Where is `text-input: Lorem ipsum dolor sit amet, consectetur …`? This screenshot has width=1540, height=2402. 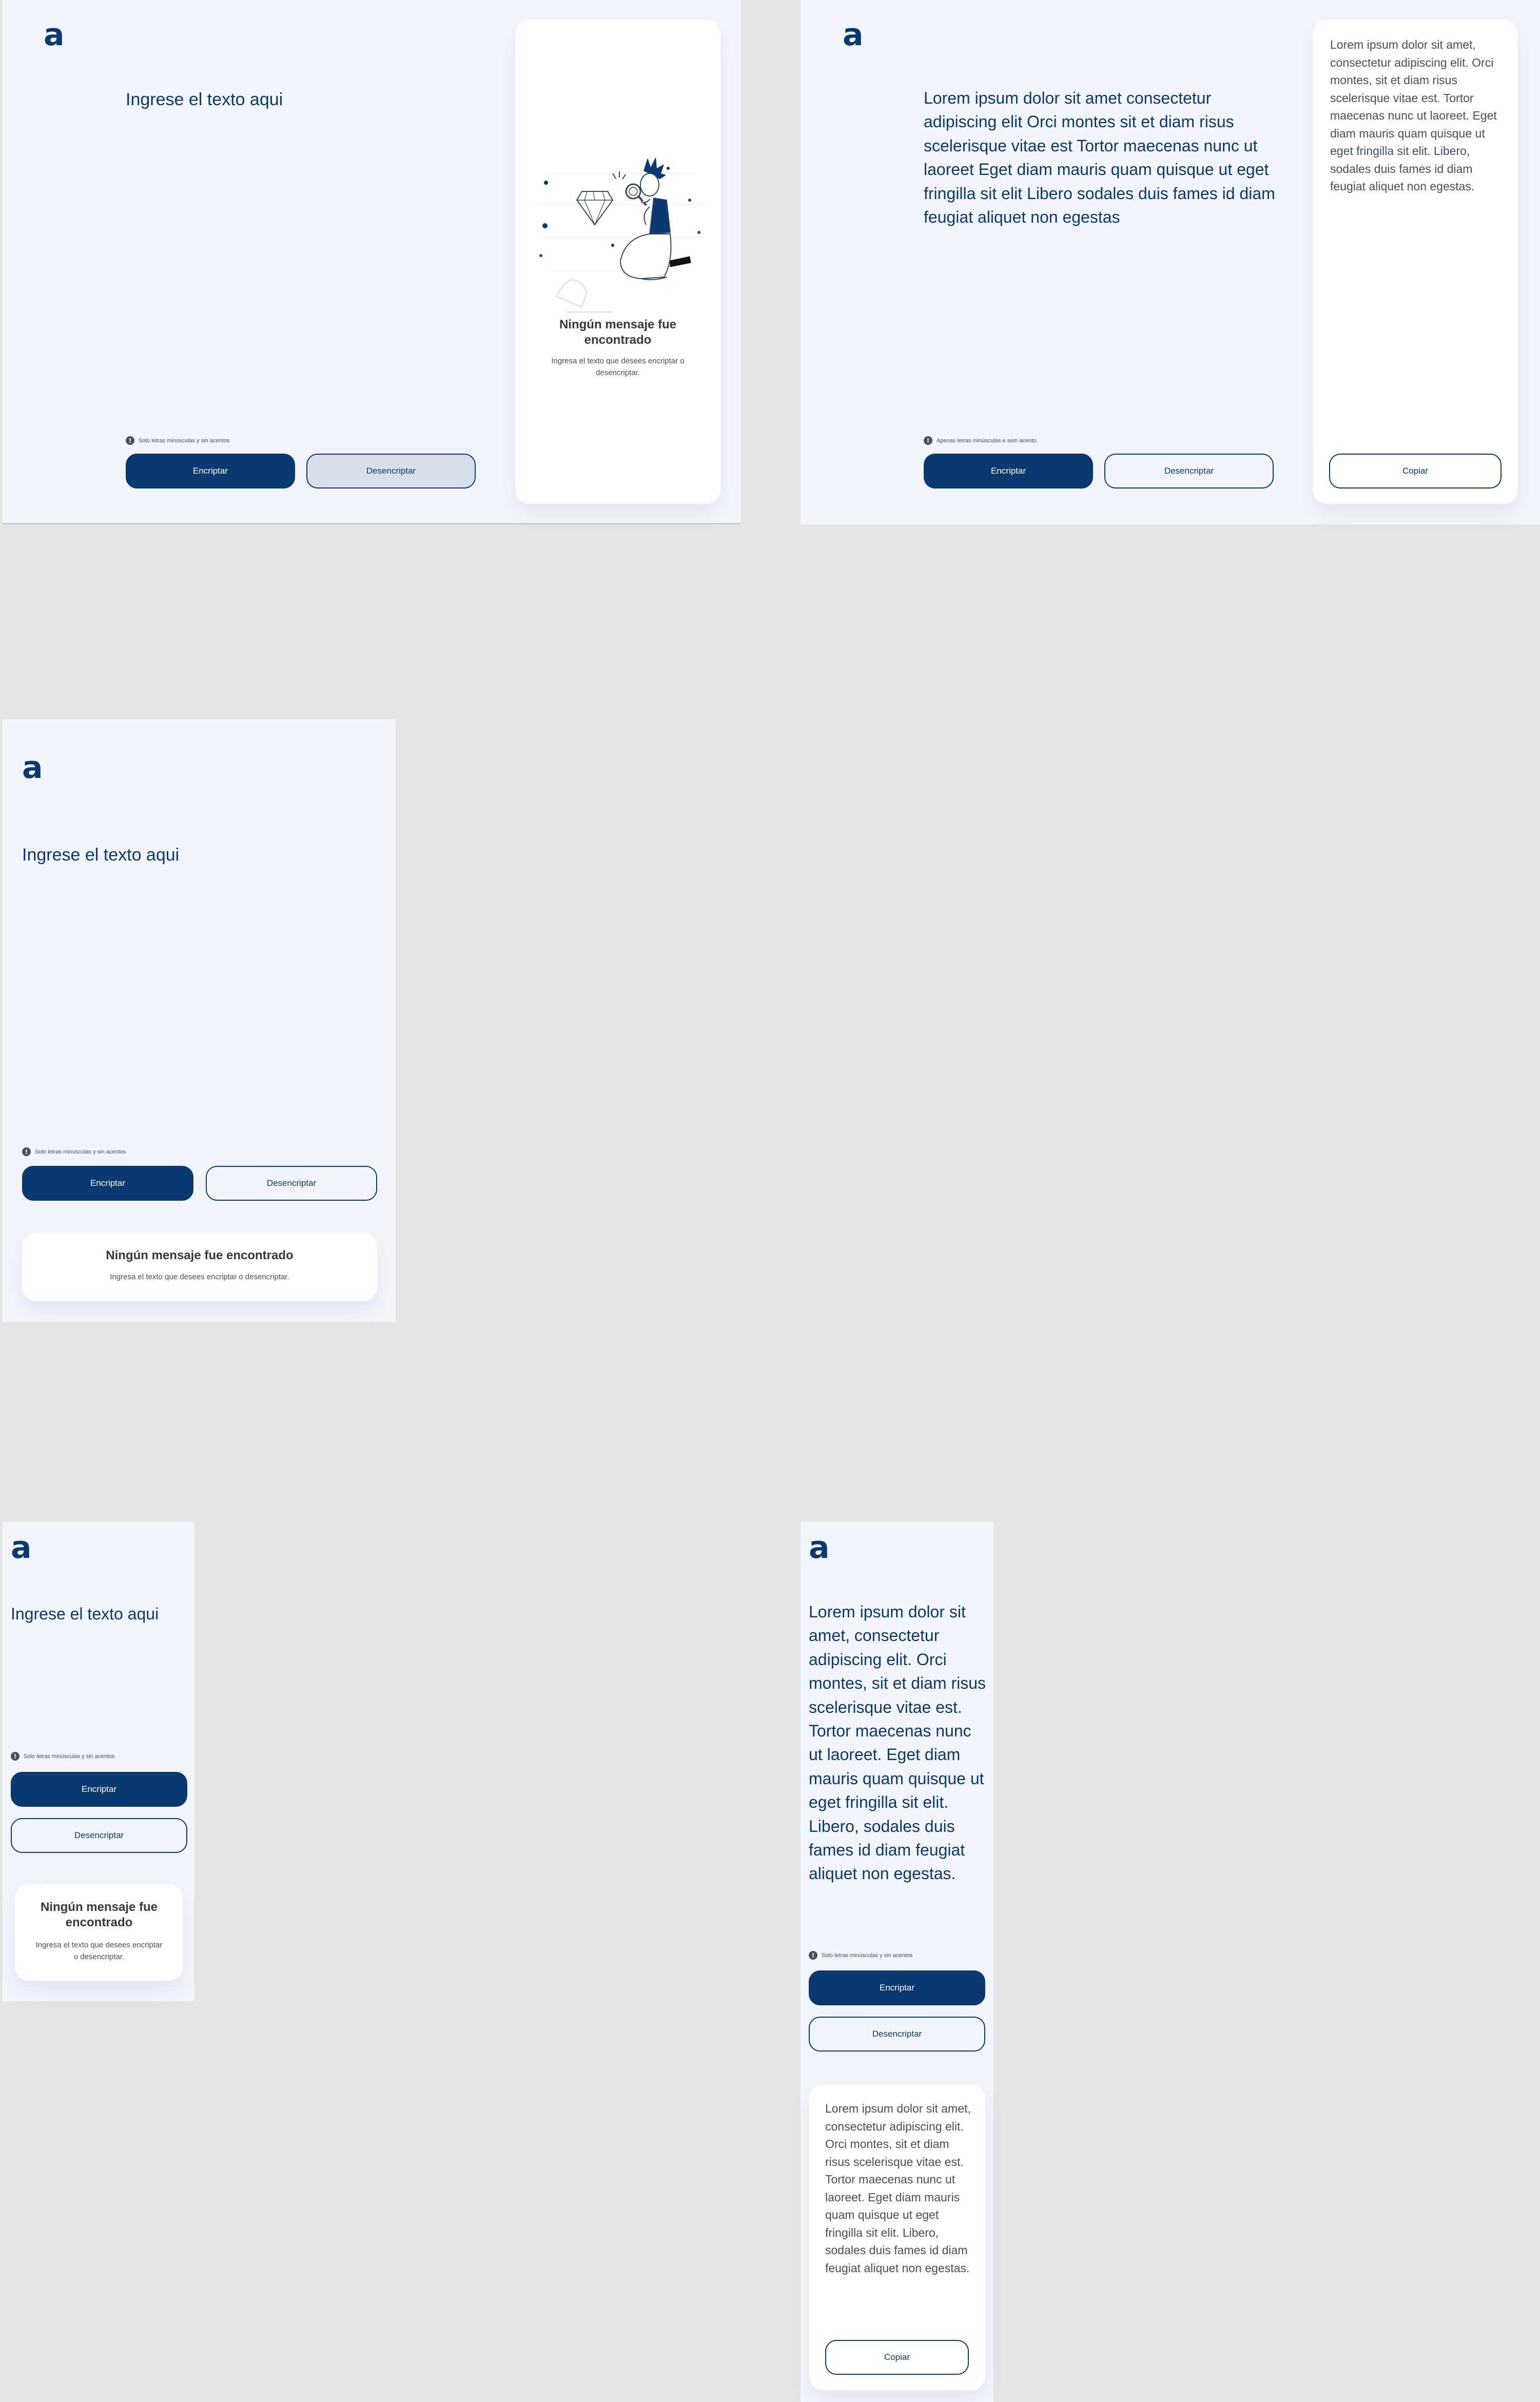 text-input: Lorem ipsum dolor sit amet, consectetur … is located at coordinates (897, 1743).